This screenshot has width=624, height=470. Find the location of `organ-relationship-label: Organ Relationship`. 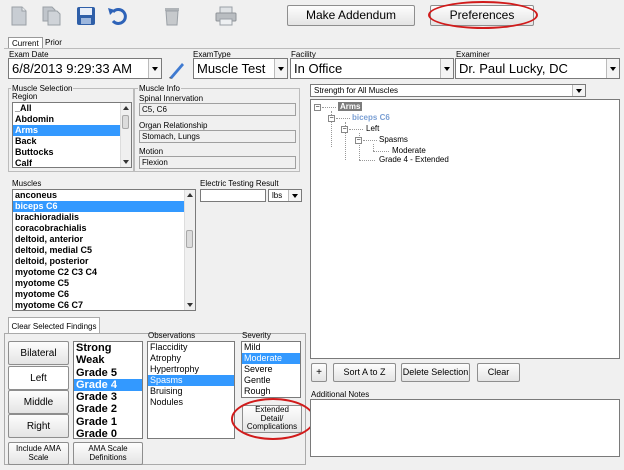

organ-relationship-label: Organ Relationship is located at coordinates (173, 125).